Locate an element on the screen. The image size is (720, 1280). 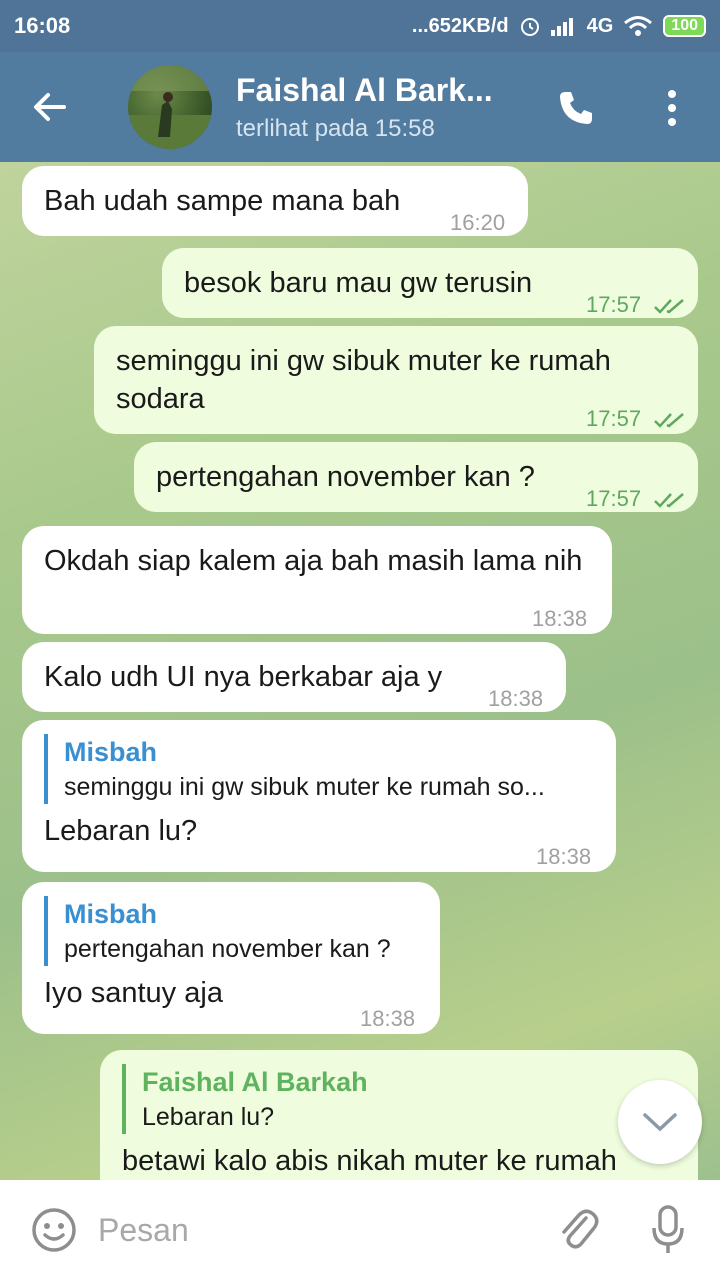
paperclip-icon is located at coordinates (580, 1229).